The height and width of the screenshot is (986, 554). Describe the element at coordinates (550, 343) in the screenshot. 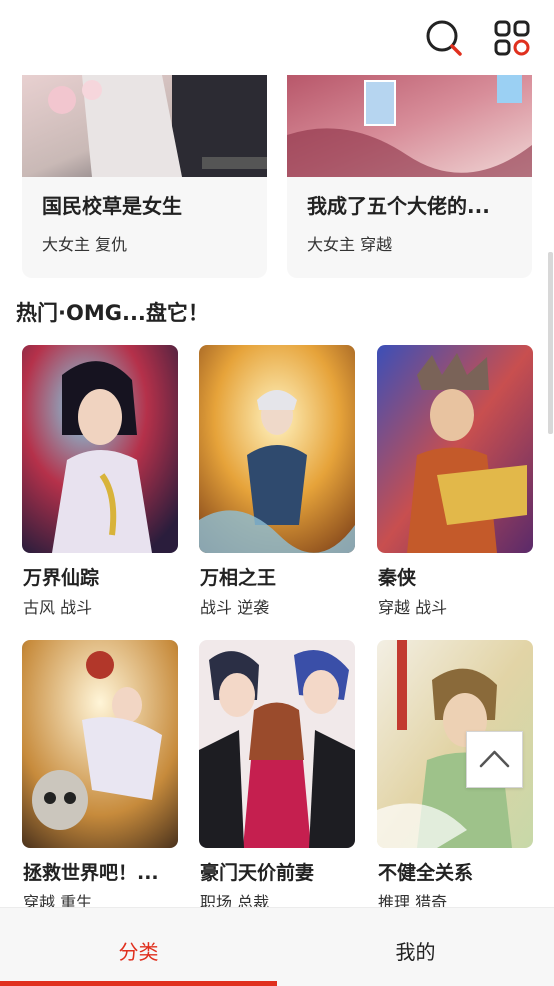

I see `scrollbar` at that location.